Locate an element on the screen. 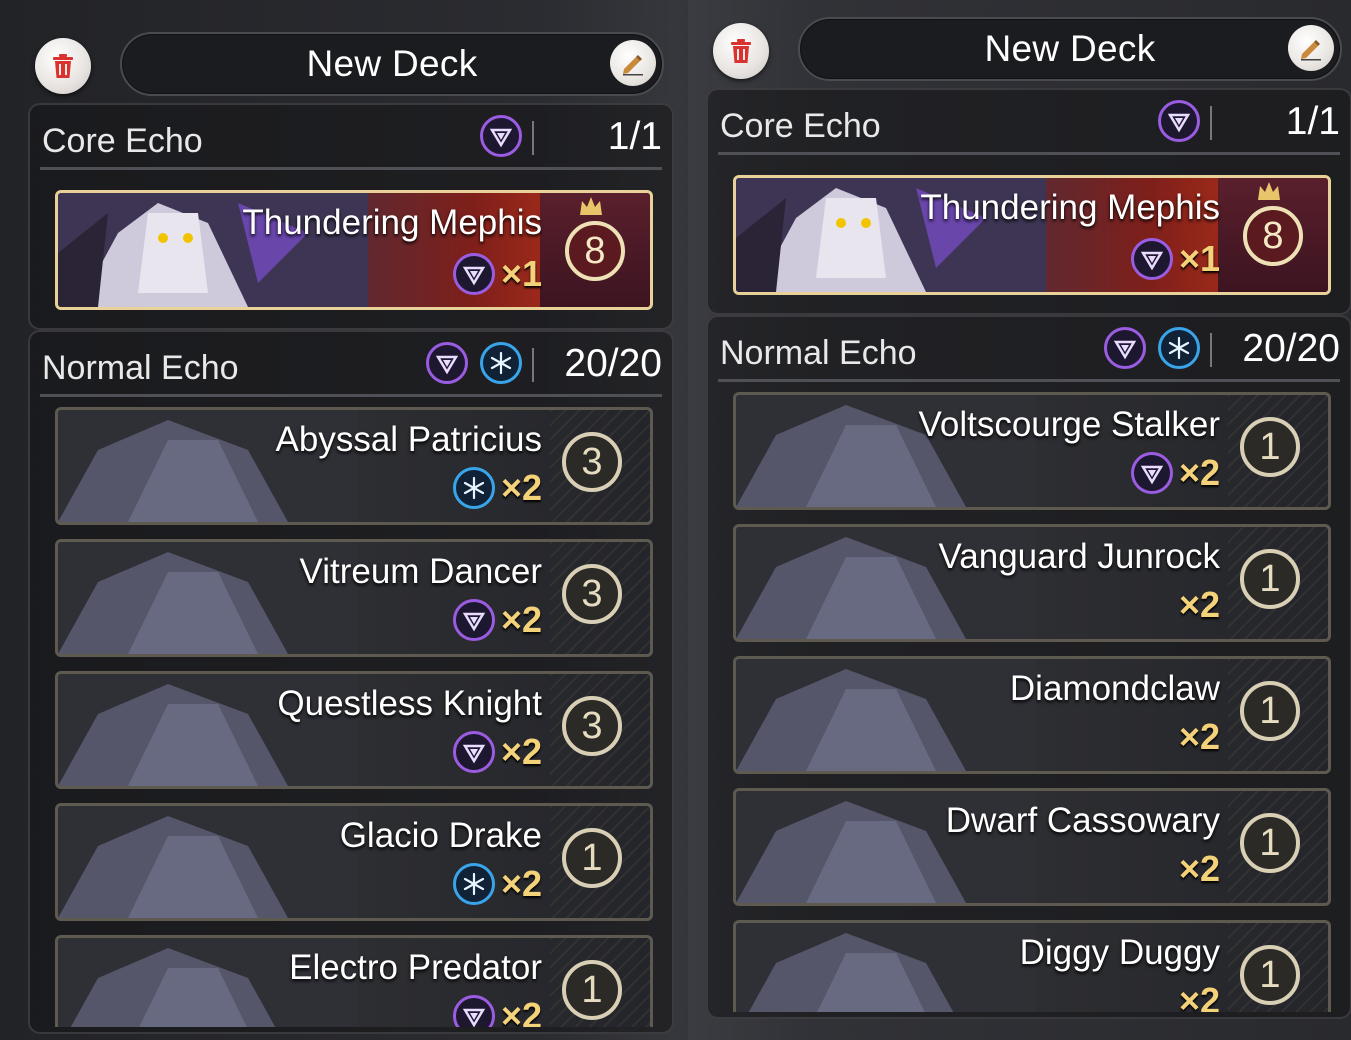 Image resolution: width=1351 pixels, height=1040 pixels. echo-card: Diggy Duggy ×2 1 is located at coordinates (1032, 966).